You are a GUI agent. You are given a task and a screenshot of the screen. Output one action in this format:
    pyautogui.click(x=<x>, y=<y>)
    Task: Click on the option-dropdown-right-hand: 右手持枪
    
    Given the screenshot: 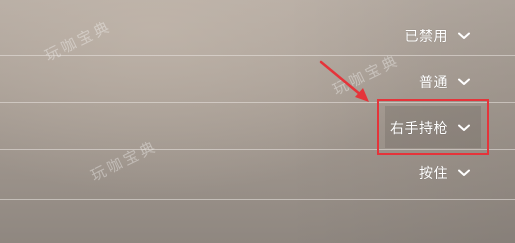 What is the action you would take?
    pyautogui.click(x=430, y=128)
    